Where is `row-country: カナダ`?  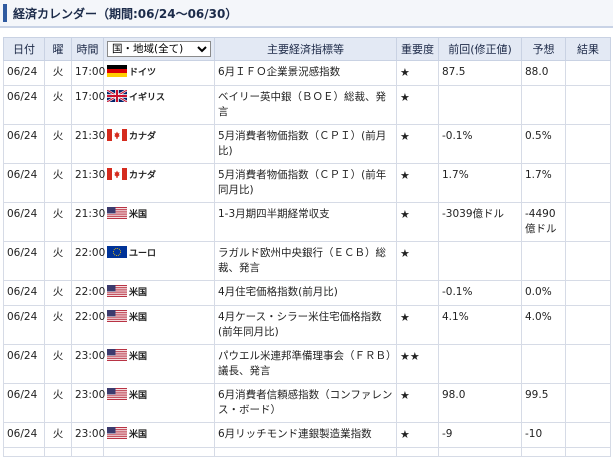
row-country: カナダ is located at coordinates (159, 183).